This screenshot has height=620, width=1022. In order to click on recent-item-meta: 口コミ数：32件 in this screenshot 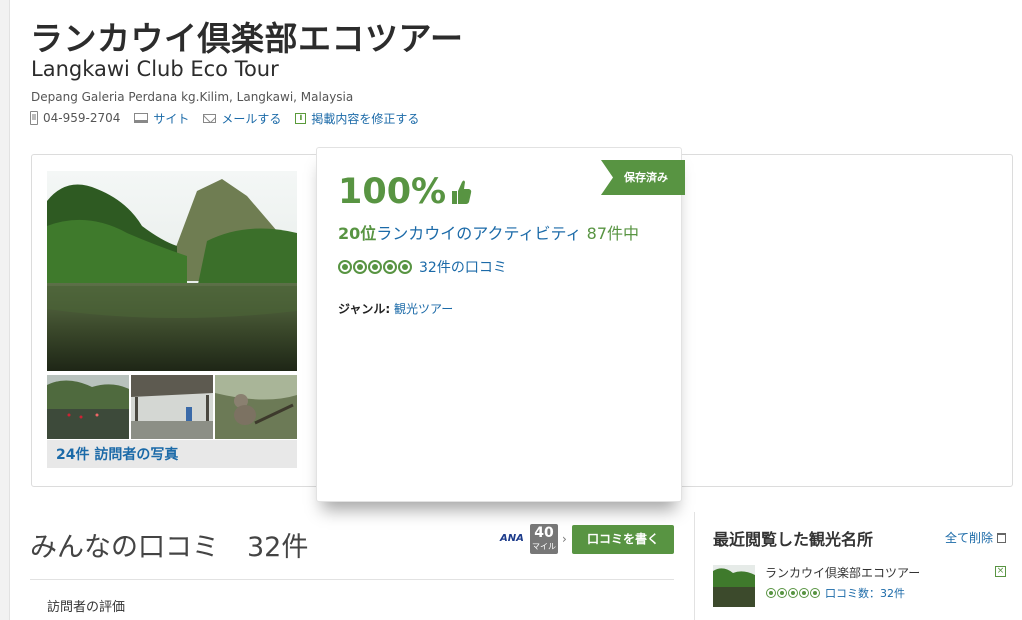, I will do `click(835, 593)`.